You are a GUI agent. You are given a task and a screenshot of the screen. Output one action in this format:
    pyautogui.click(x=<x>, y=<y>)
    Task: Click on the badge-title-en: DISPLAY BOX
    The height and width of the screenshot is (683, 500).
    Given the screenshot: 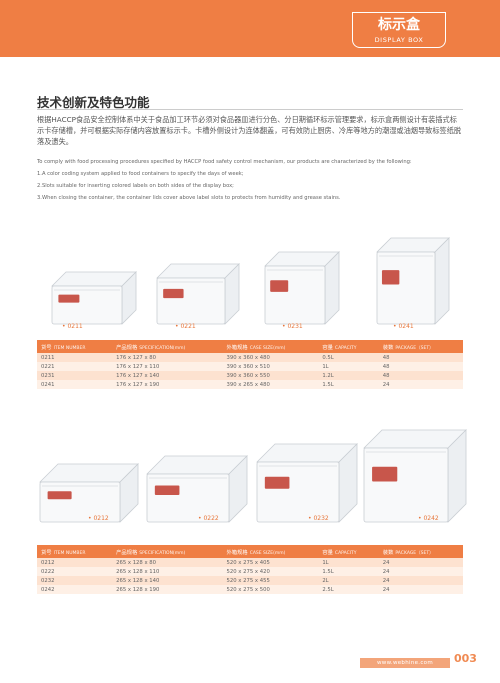 What is the action you would take?
    pyautogui.click(x=399, y=40)
    